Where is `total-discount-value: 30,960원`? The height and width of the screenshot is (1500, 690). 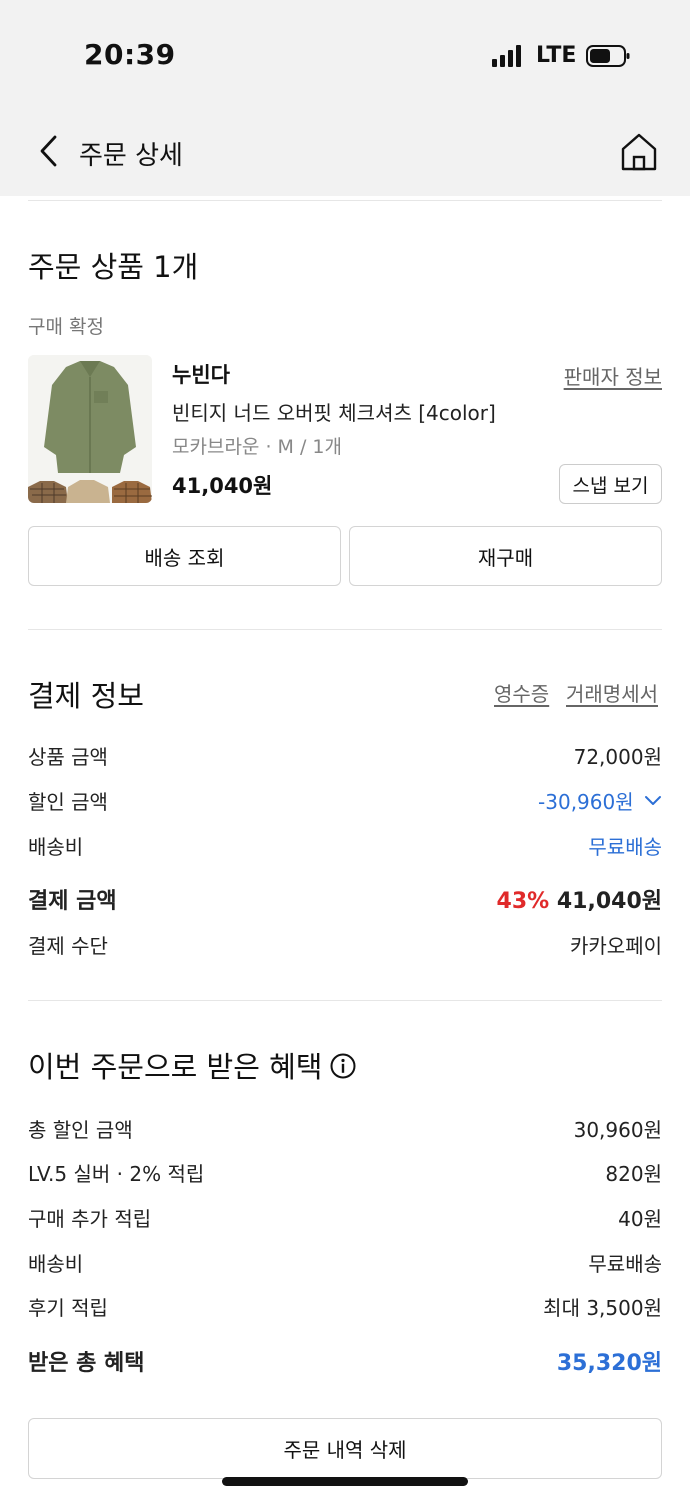 total-discount-value: 30,960원 is located at coordinates (617, 1130).